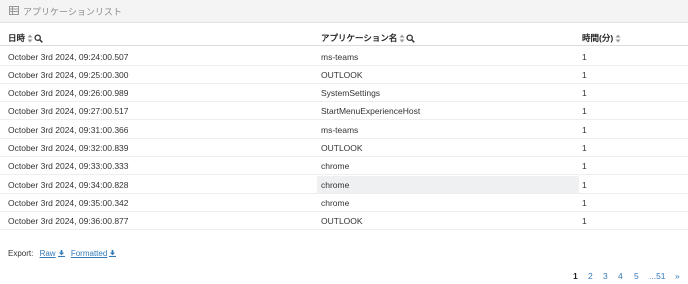 The height and width of the screenshot is (284, 688). I want to click on page-4: 4, so click(620, 276).